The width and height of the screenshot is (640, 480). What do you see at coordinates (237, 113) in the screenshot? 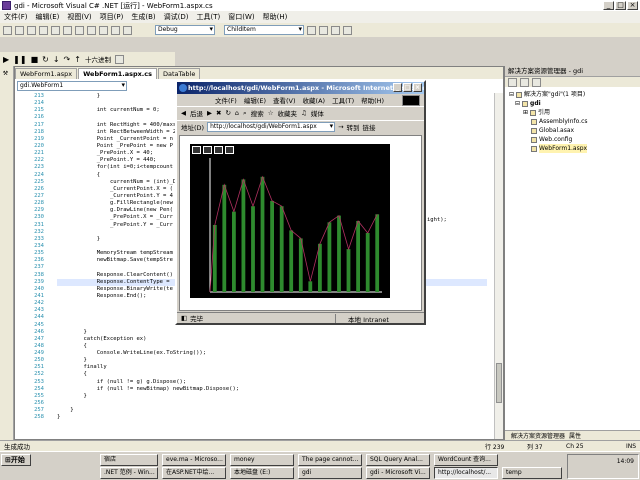
I see `home-icon: ⌂` at bounding box center [237, 113].